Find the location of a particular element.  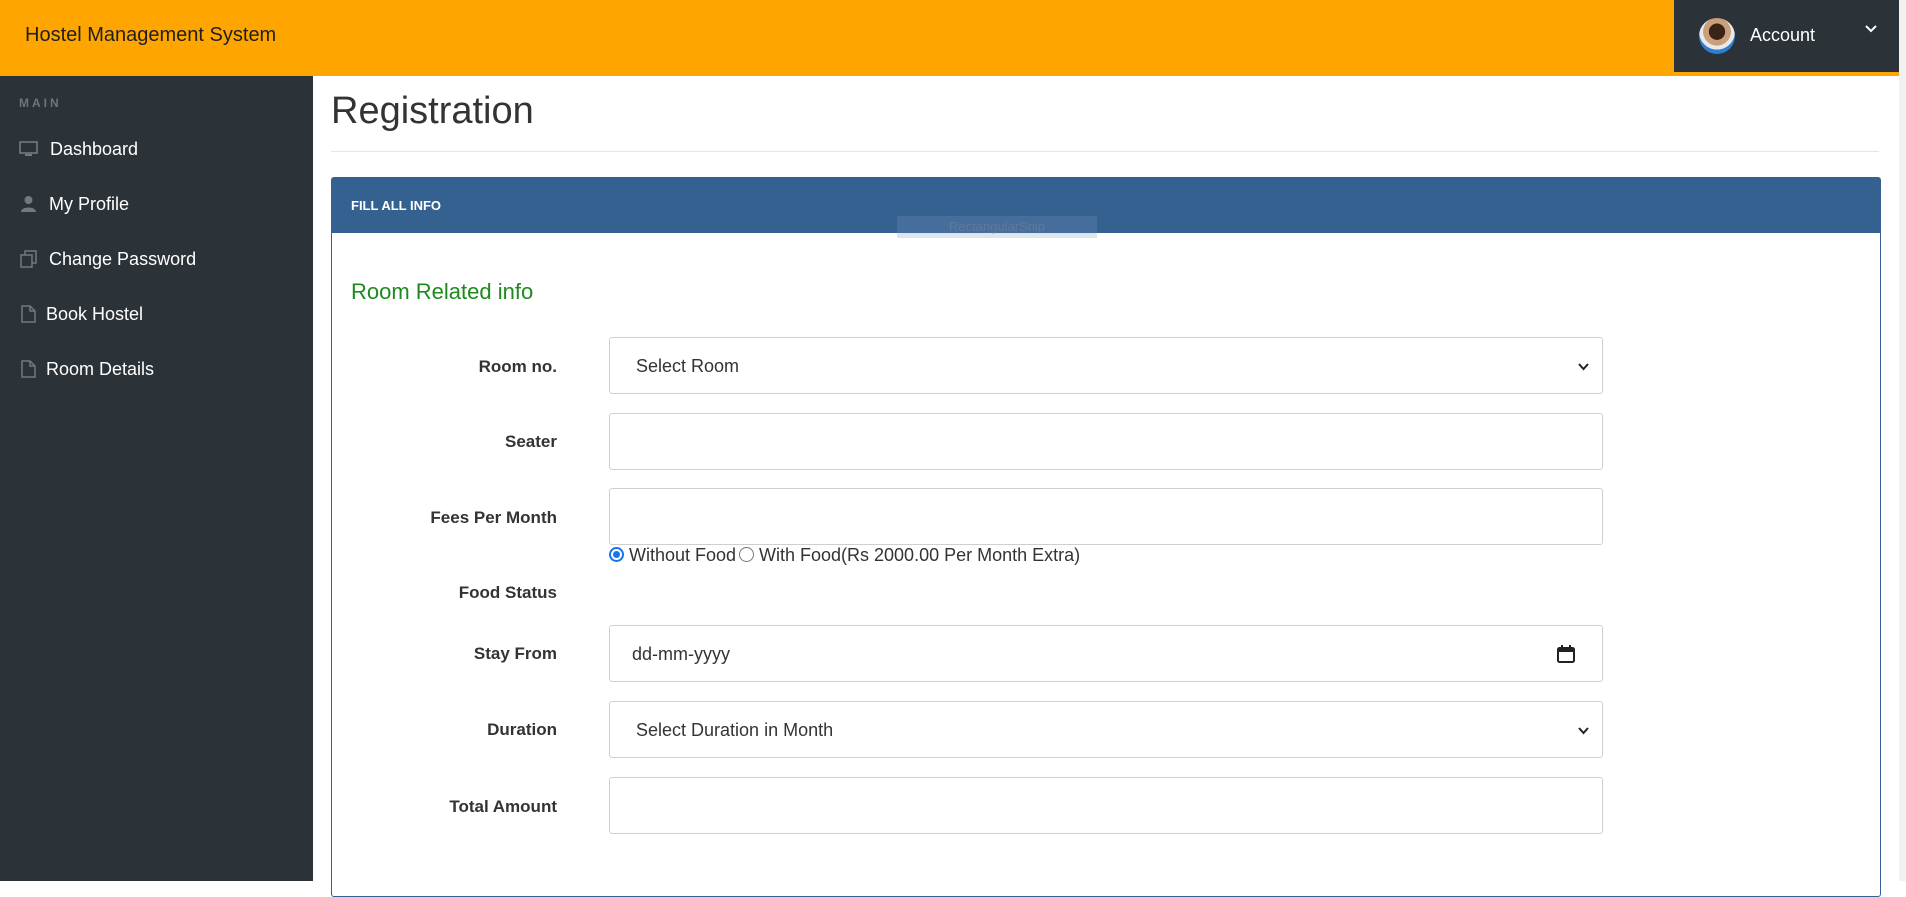

sidebar-item-book-hostel: Book Hostel is located at coordinates (156, 314).